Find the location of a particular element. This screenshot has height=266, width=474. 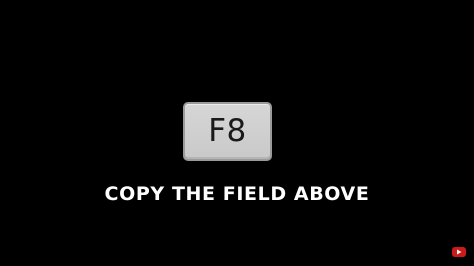

youtube-play-icon is located at coordinates (459, 252).